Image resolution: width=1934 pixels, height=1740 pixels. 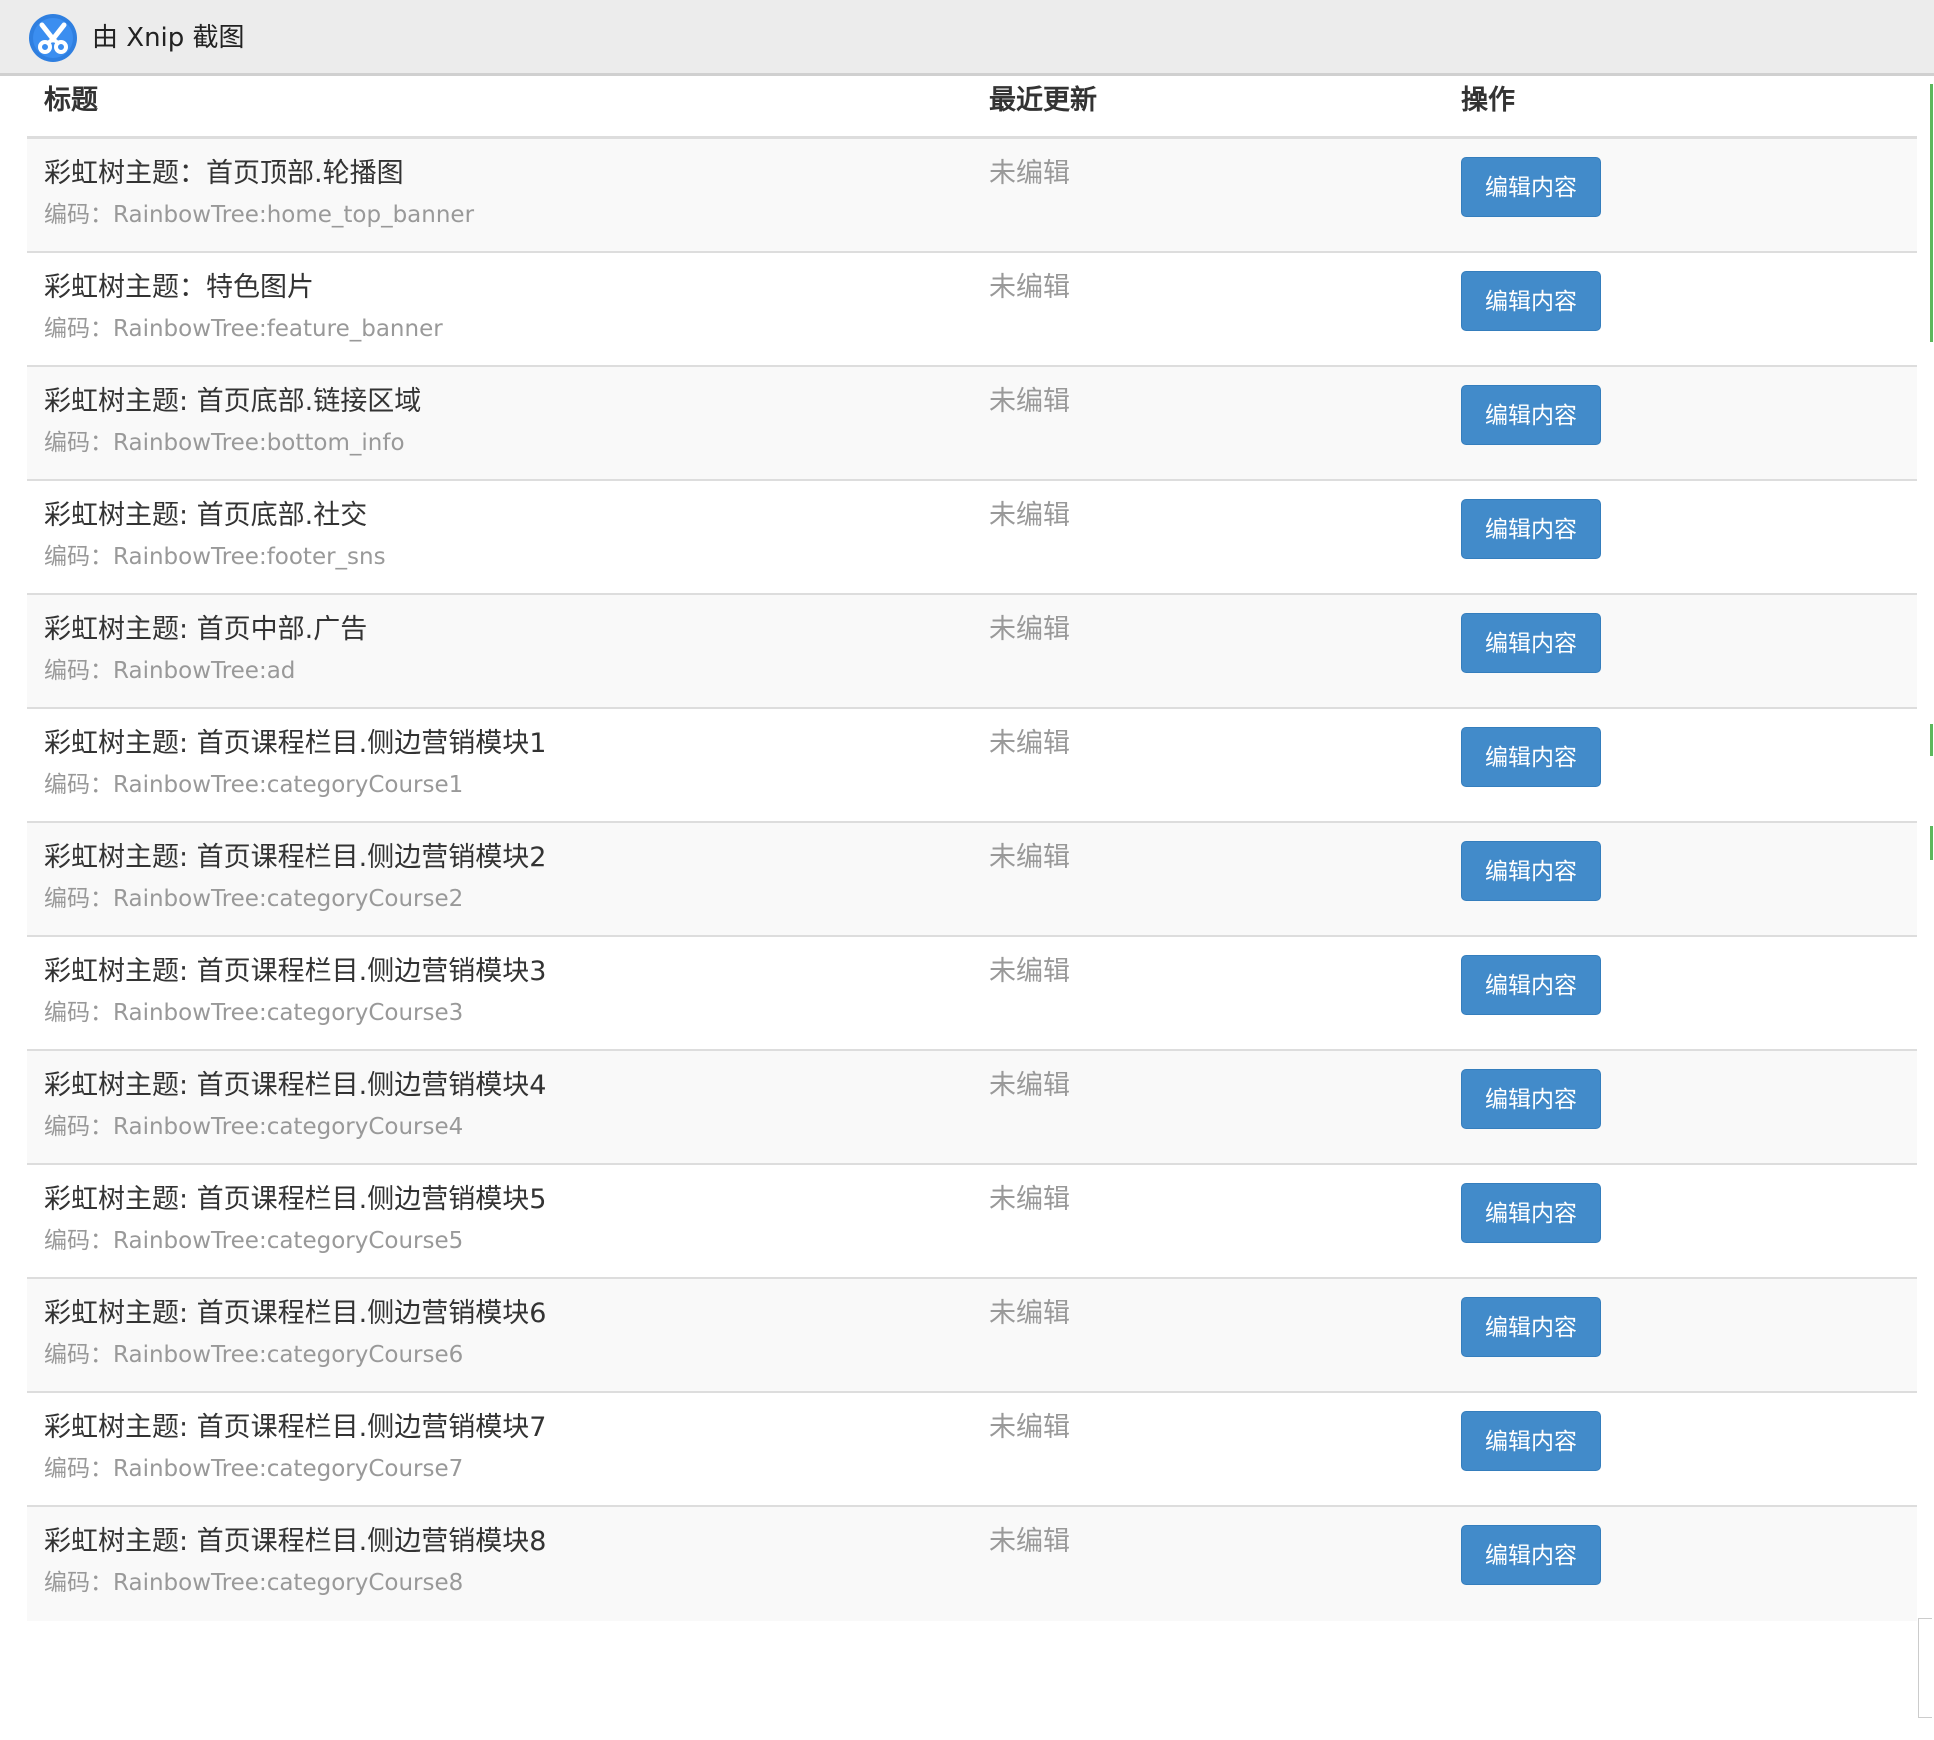 I want to click on row-code: 编码：RainbowTree:footer_sns, so click(x=215, y=557).